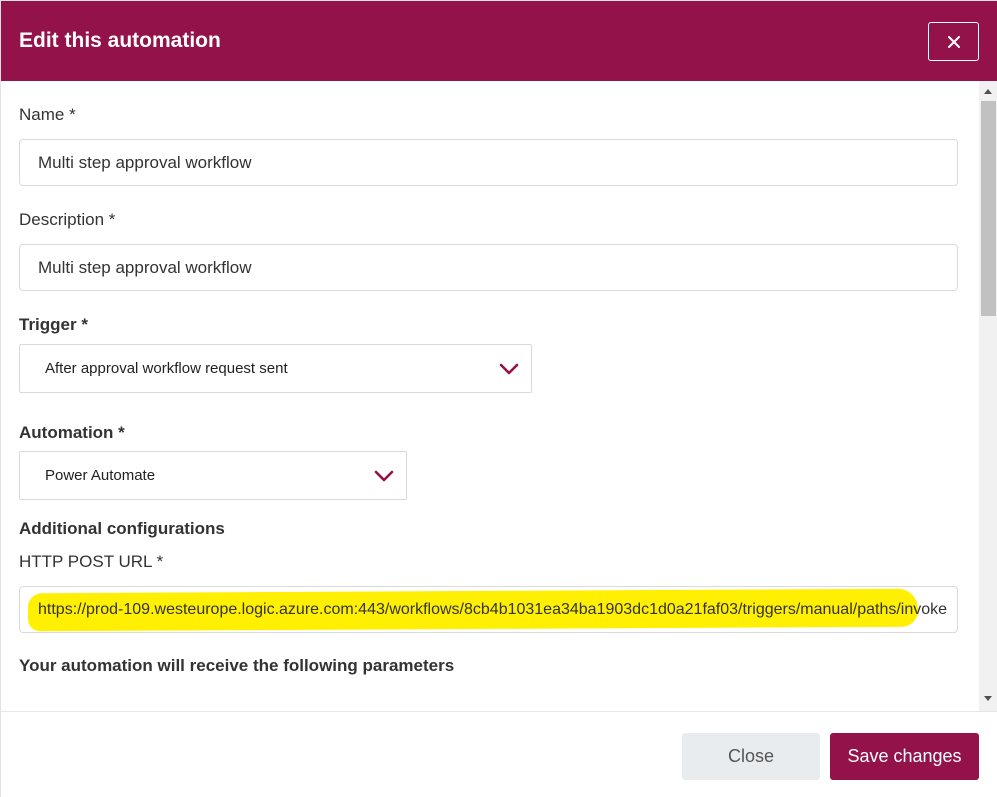 Image resolution: width=997 pixels, height=797 pixels. I want to click on trigger-label: Trigger *, so click(53, 324).